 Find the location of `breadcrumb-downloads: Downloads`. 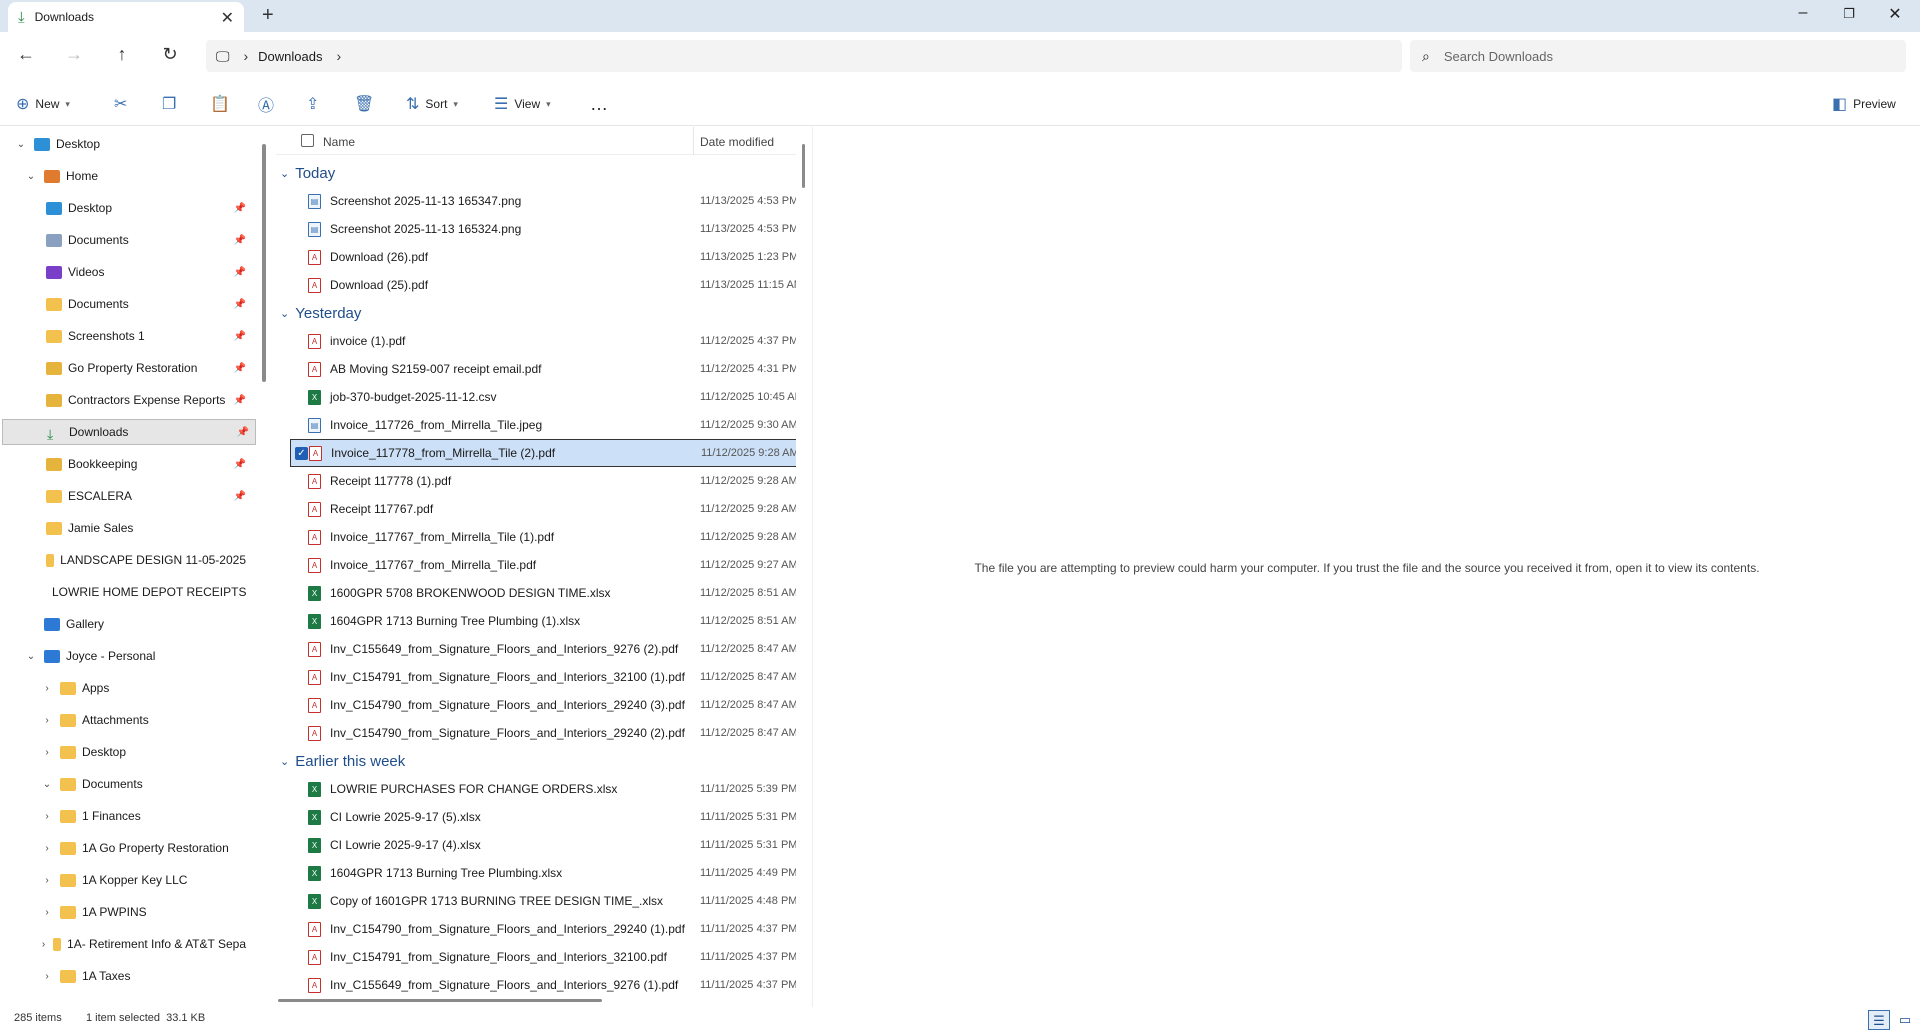

breadcrumb-downloads: Downloads is located at coordinates (290, 56).